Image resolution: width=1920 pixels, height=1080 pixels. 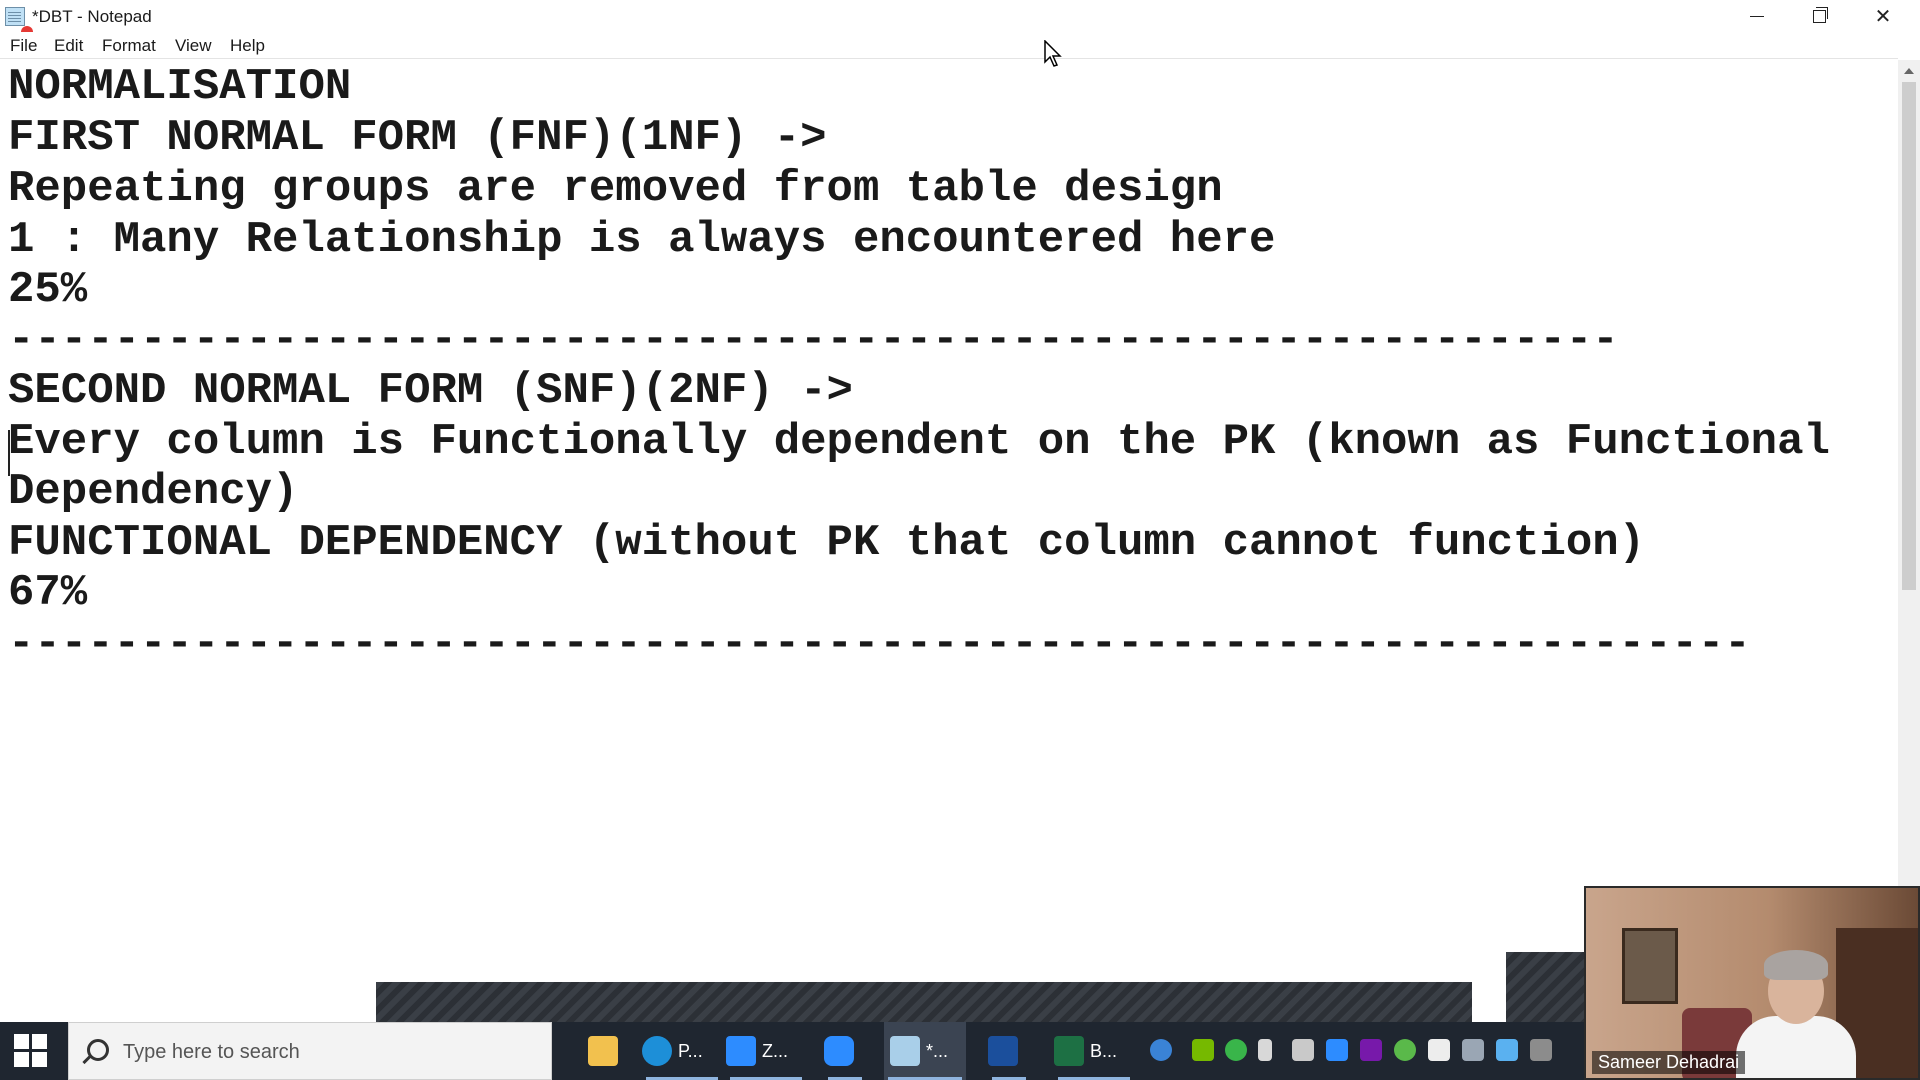 What do you see at coordinates (1053, 53) in the screenshot?
I see `mouse-cursor-icon` at bounding box center [1053, 53].